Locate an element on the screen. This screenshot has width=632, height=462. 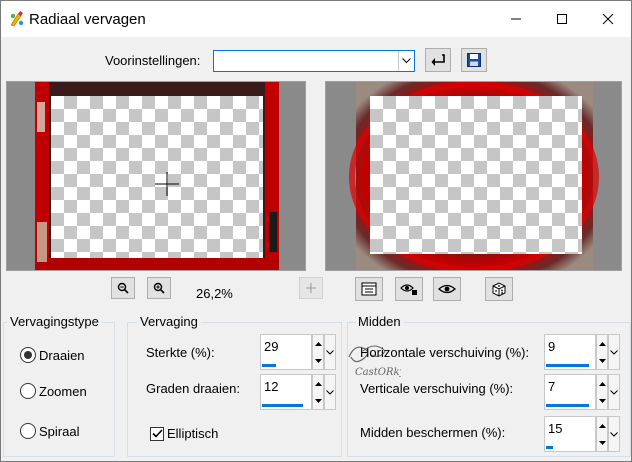
strength-stepper is located at coordinates (318, 352).